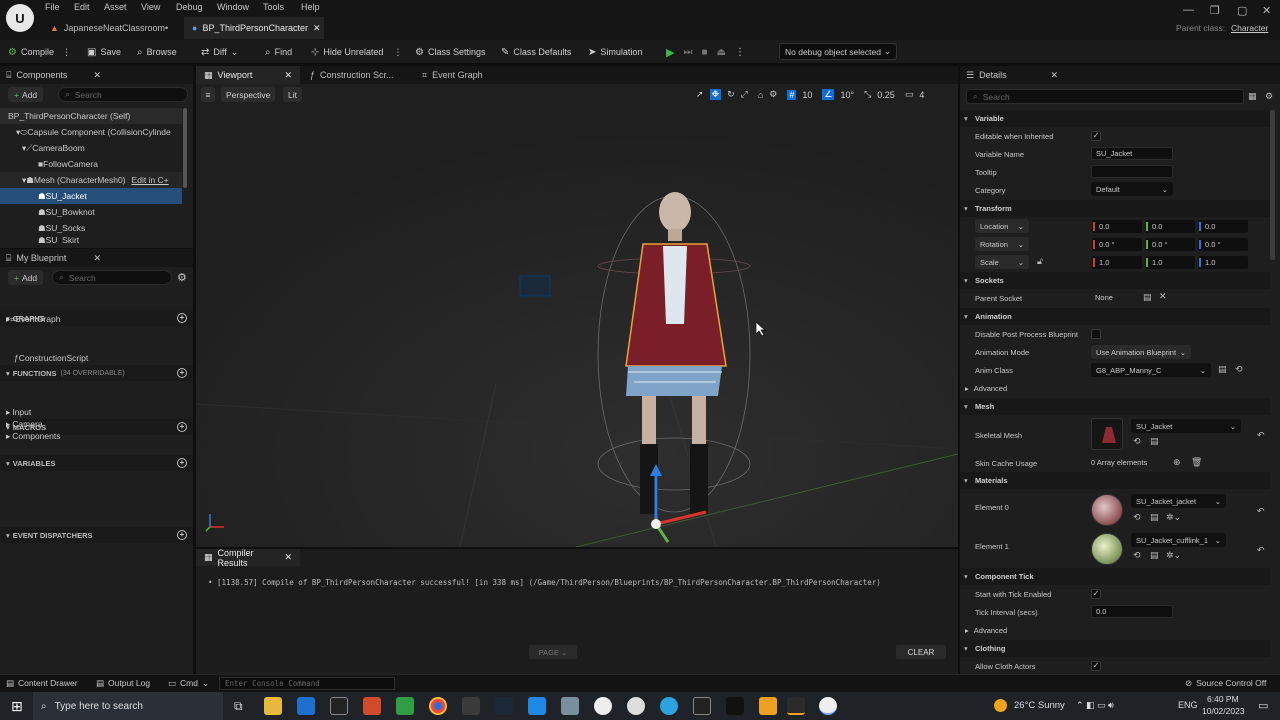  What do you see at coordinates (438, 706) in the screenshot?
I see `chrome-icon` at bounding box center [438, 706].